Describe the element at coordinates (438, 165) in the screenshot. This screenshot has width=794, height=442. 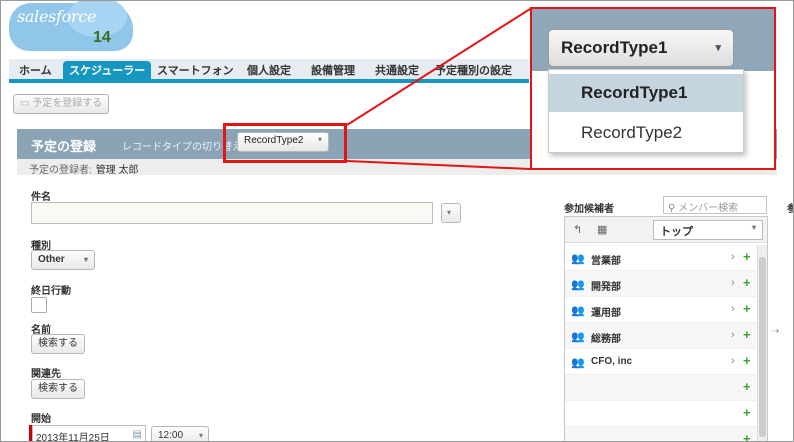
I see `callout-line-bottom` at that location.